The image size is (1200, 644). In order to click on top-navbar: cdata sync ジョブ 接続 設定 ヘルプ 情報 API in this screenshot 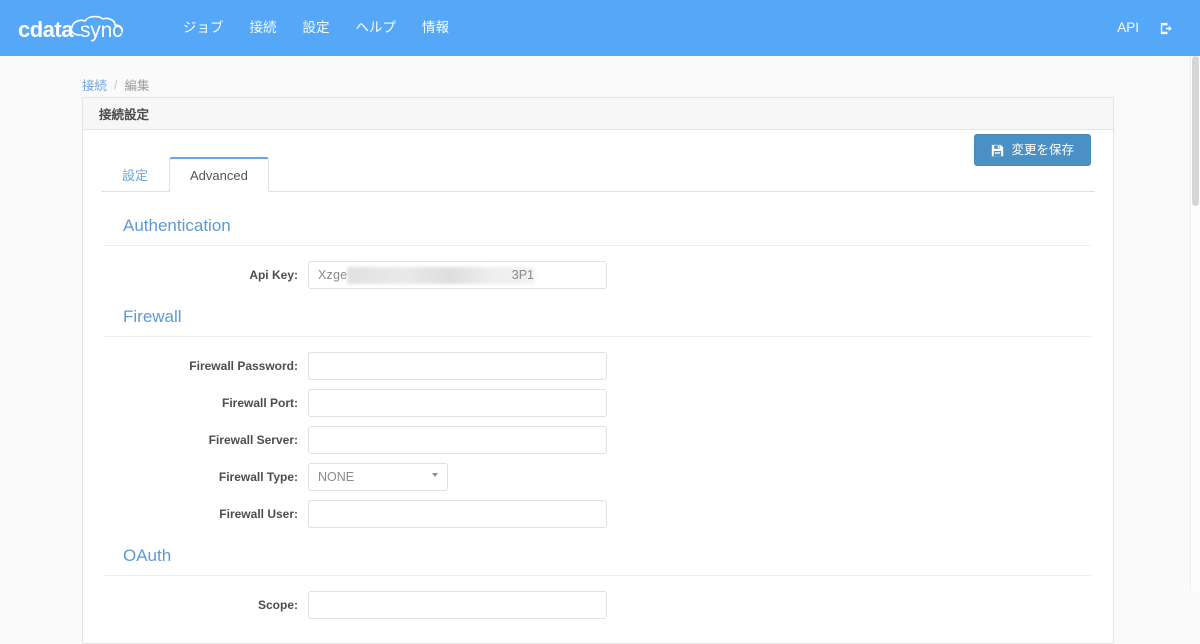, I will do `click(600, 28)`.